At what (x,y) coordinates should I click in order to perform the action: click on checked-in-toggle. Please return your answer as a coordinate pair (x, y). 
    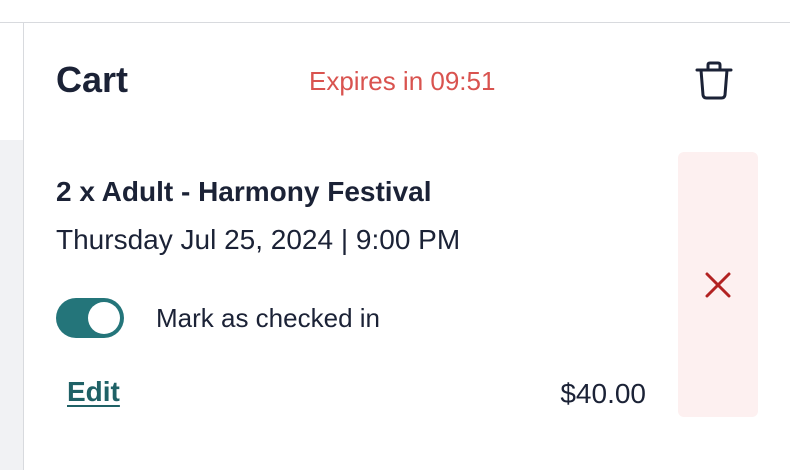
    Looking at the image, I should click on (90, 318).